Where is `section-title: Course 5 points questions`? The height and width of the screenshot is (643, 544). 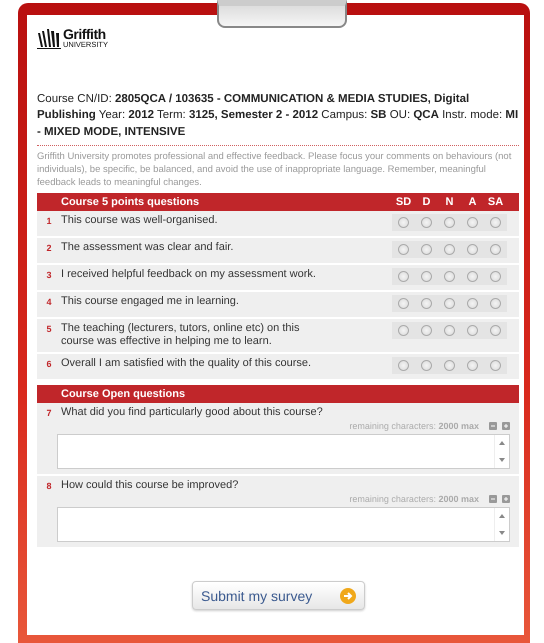 section-title: Course 5 points questions is located at coordinates (130, 202).